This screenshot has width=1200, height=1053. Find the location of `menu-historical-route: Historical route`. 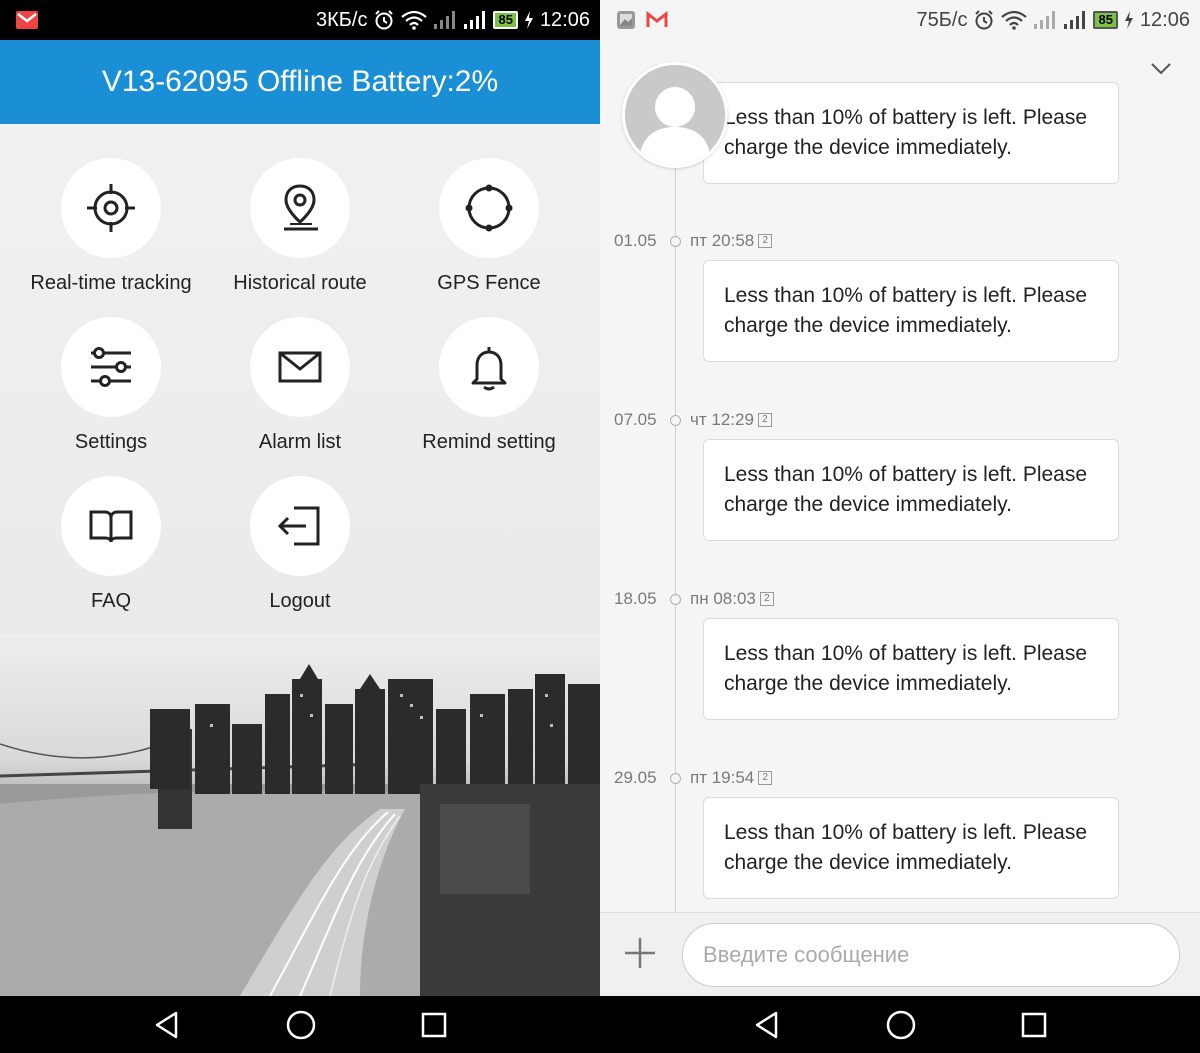

menu-historical-route: Historical route is located at coordinates (300, 226).